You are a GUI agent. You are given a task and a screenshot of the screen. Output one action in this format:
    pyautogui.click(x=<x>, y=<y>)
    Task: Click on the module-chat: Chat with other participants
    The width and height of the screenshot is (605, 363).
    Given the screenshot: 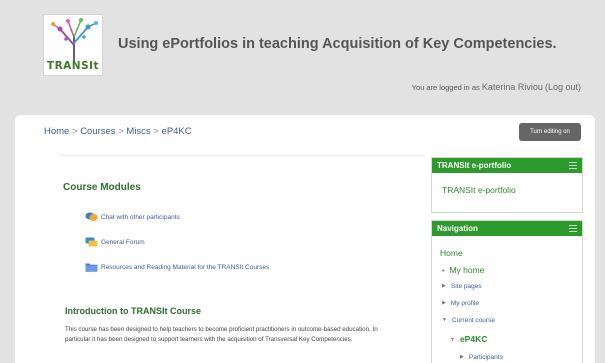 What is the action you would take?
    pyautogui.click(x=132, y=217)
    